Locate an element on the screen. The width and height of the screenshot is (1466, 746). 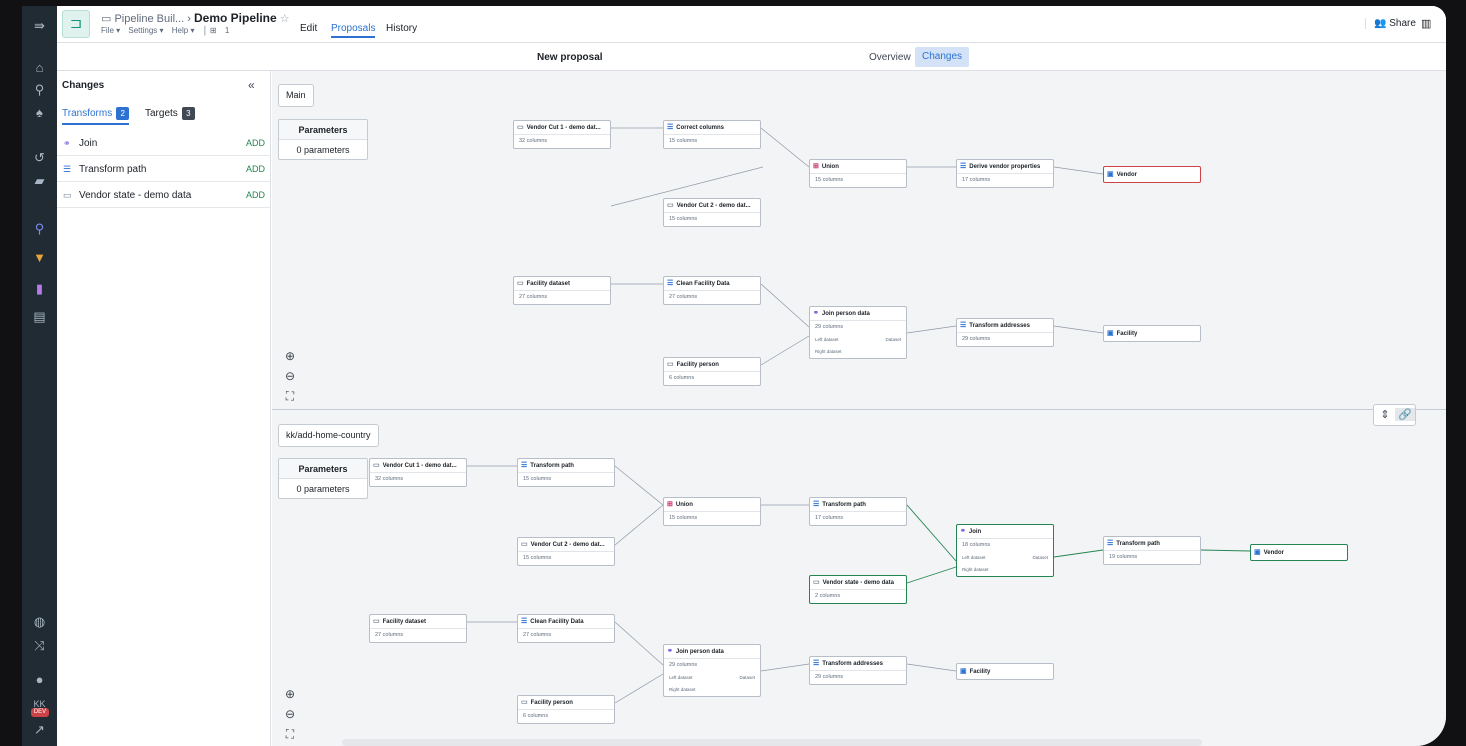
change-item-transform-path: ☰ Transform path ADD is located at coordinates (164, 169).